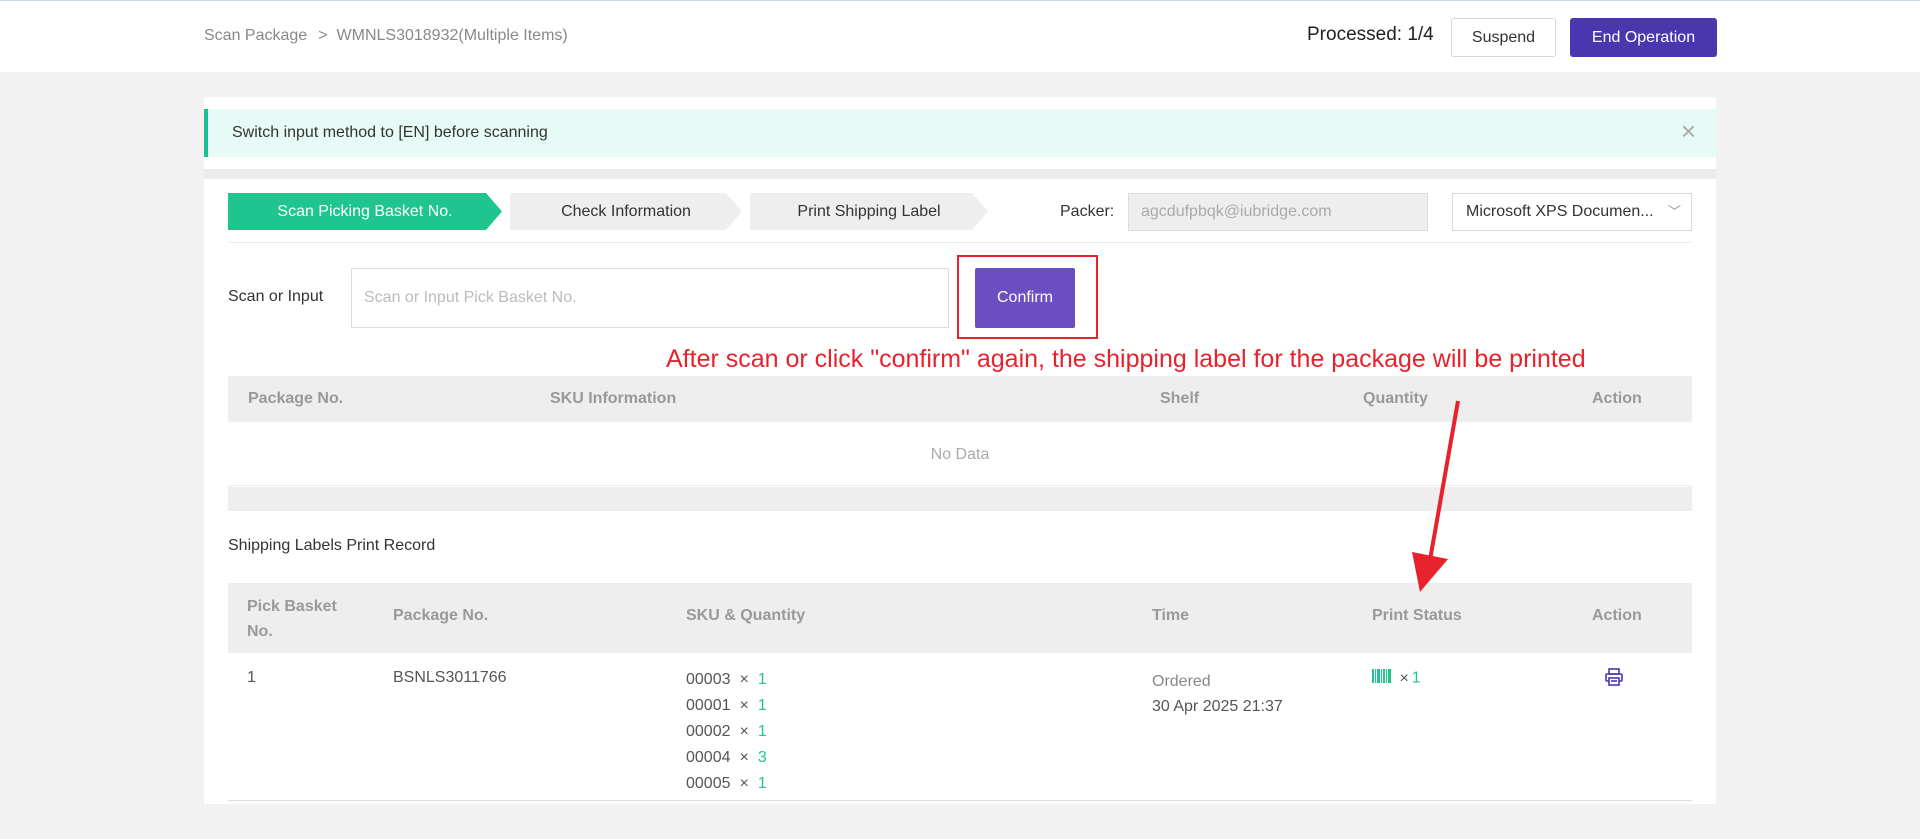 This screenshot has height=839, width=1920. Describe the element at coordinates (292, 619) in the screenshot. I see `column-header: Pick Basket No.` at that location.